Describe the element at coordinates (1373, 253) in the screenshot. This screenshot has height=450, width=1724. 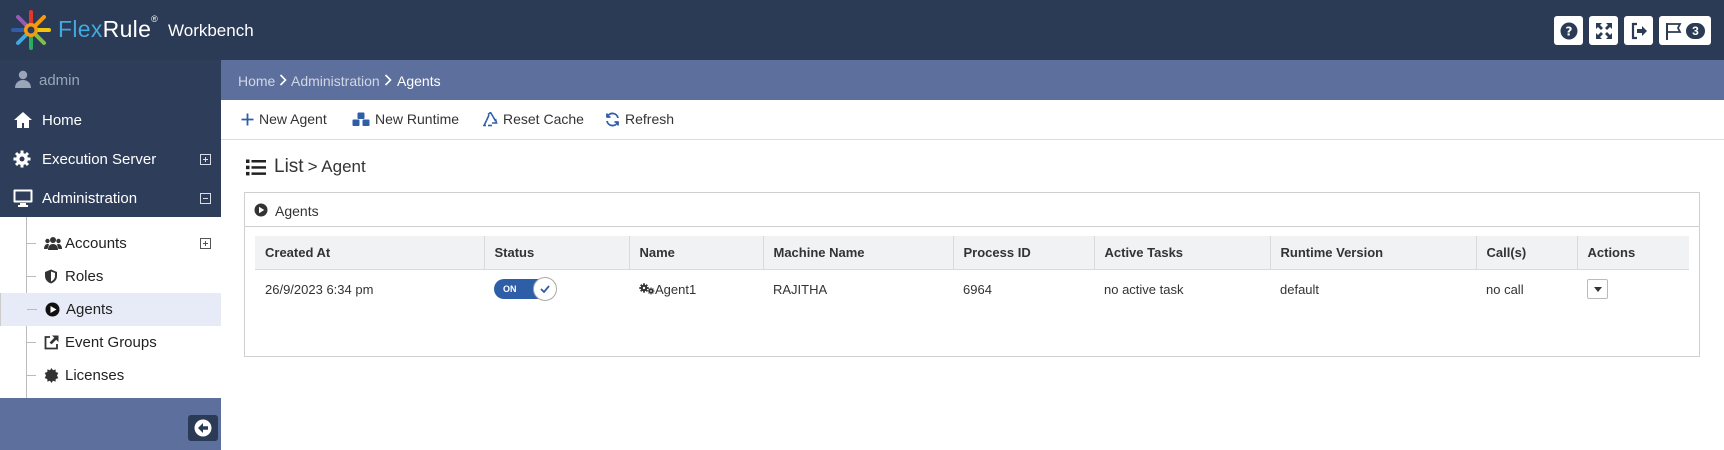
I see `column-header: Runtime Version` at that location.